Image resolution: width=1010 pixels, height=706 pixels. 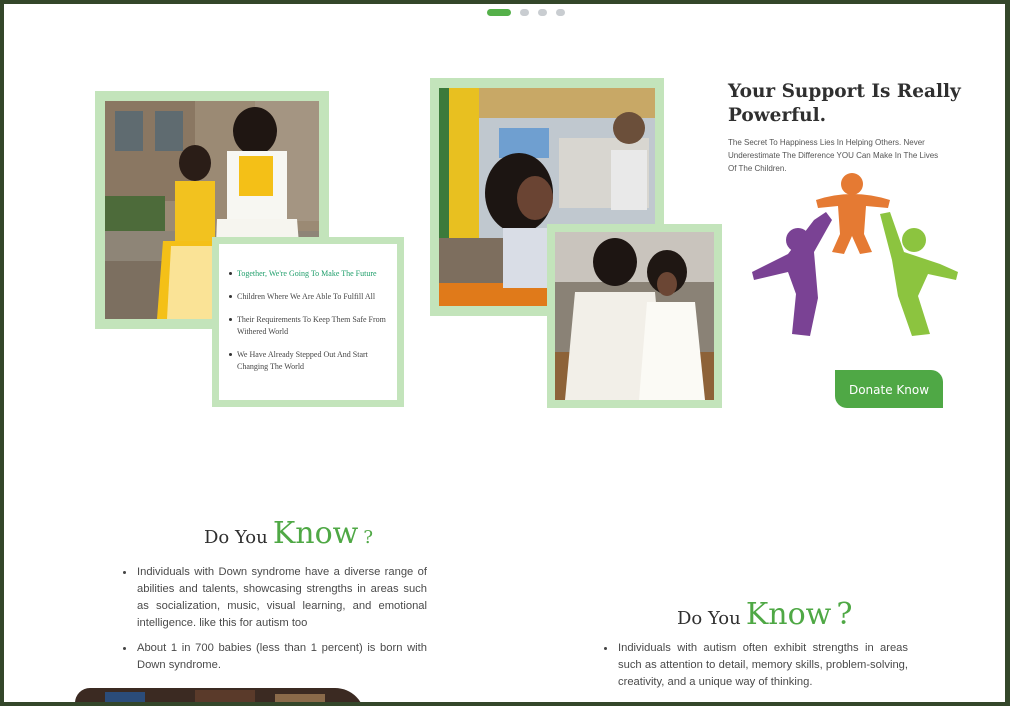 I want to click on donate-button: Donate Know, so click(x=889, y=389).